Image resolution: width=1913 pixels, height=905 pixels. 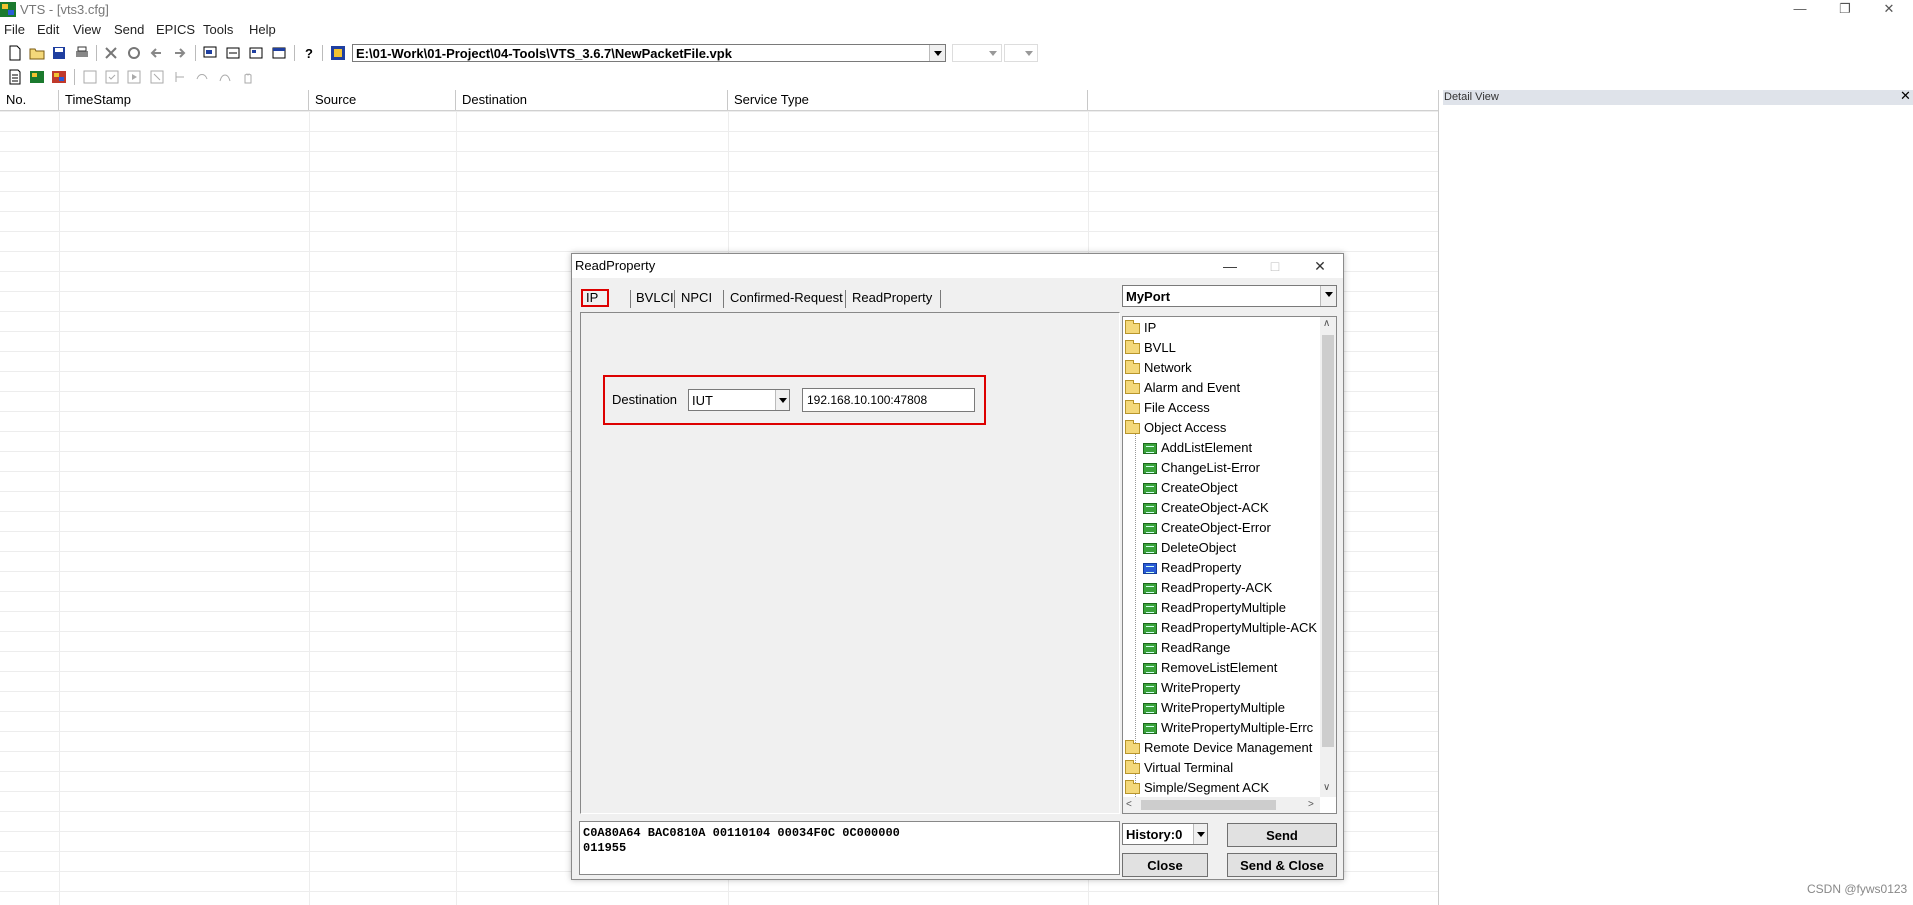 I want to click on document-icon, so click(x=15, y=77).